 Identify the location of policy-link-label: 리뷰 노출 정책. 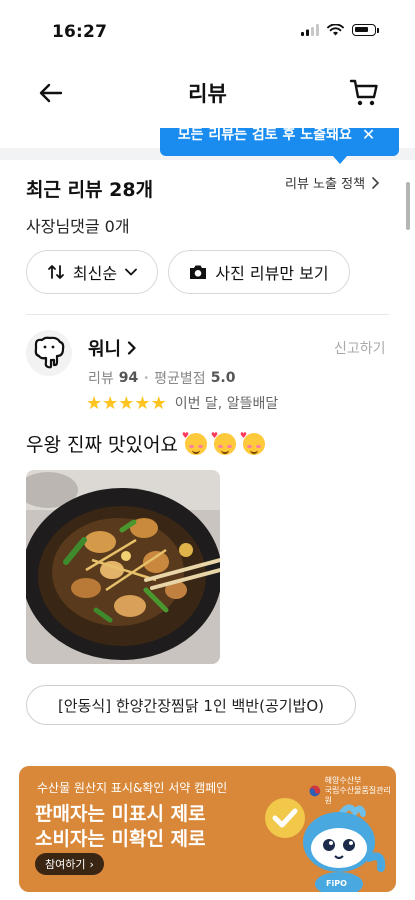
(325, 184).